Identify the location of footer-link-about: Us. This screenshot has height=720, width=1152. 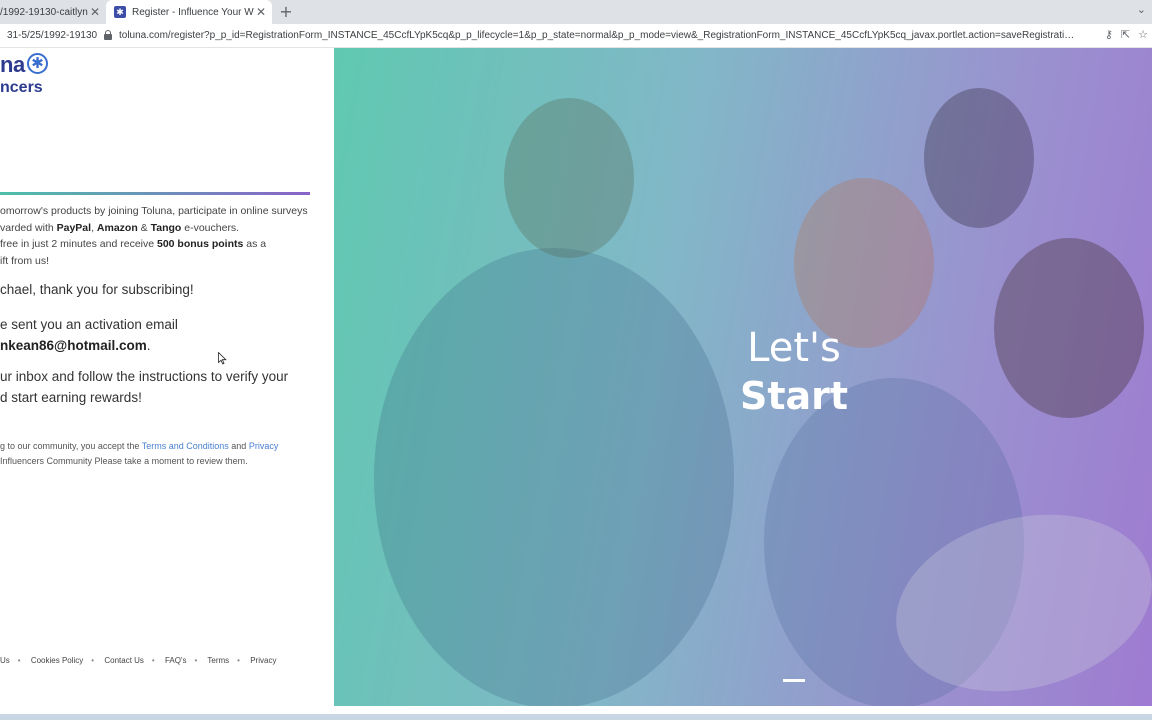
(5, 660).